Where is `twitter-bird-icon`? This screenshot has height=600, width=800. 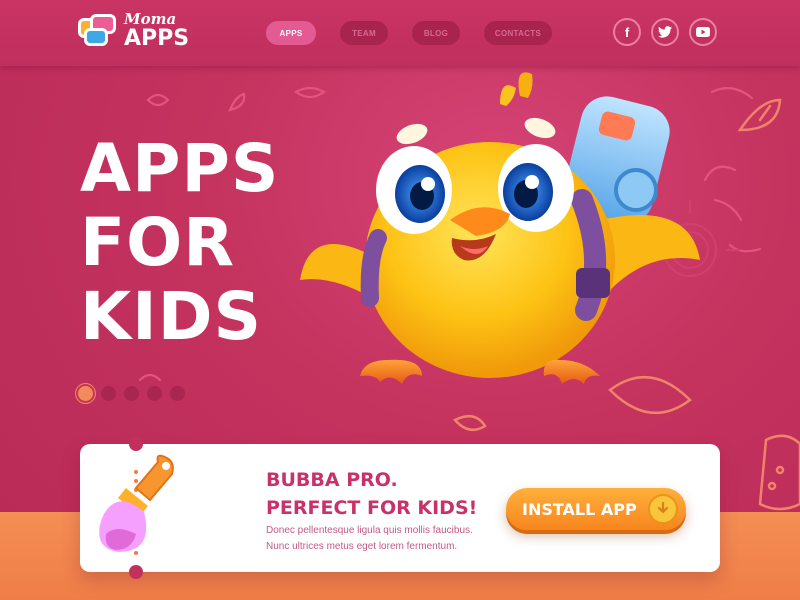 twitter-bird-icon is located at coordinates (665, 32).